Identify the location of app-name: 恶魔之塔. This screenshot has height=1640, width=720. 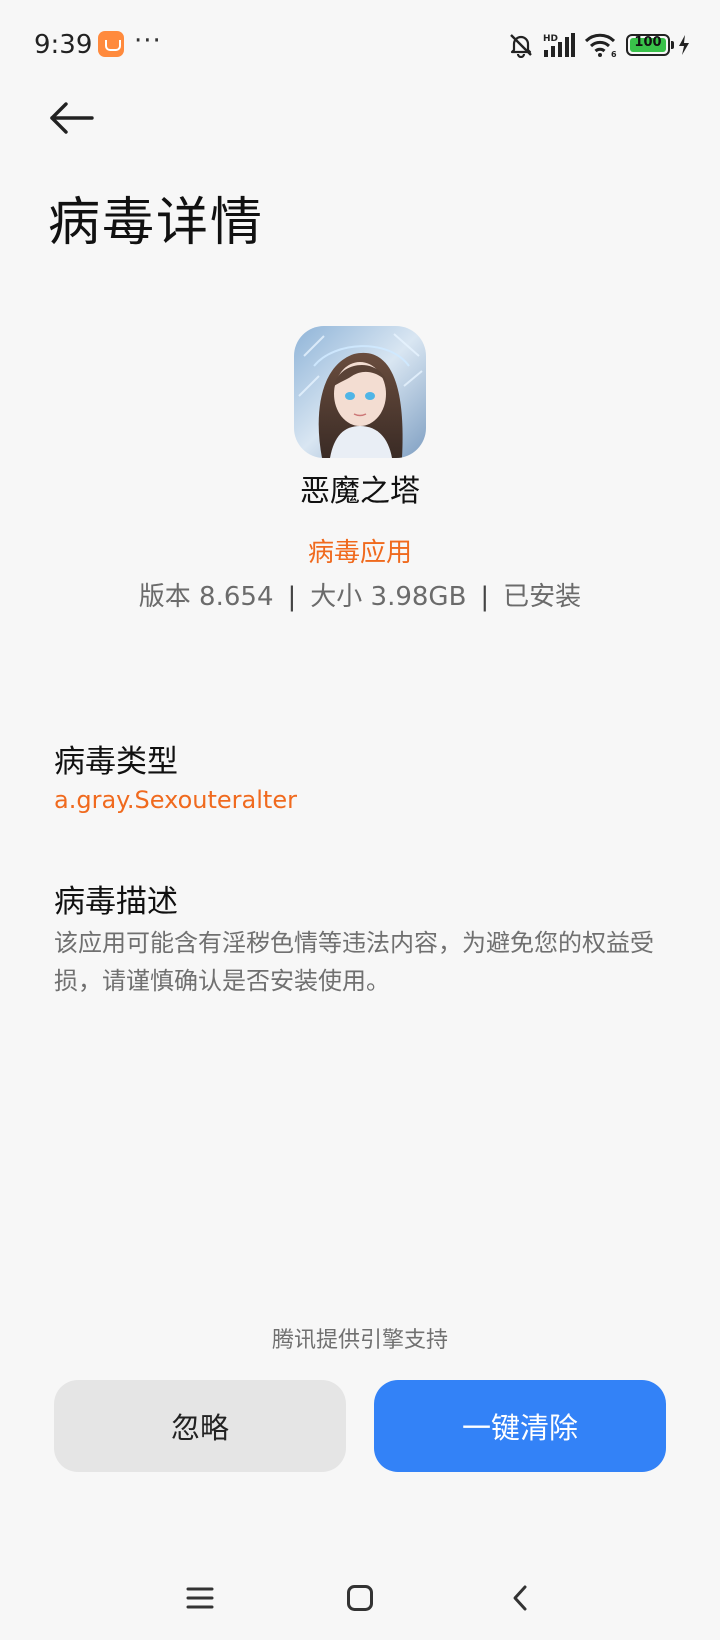
(360, 491).